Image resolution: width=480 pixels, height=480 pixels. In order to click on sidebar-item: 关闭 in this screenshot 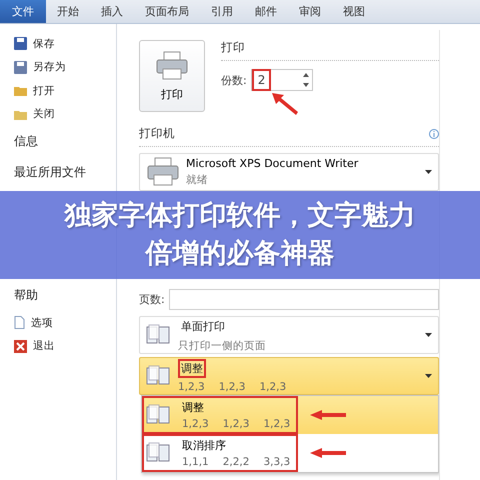, I will do `click(58, 114)`.